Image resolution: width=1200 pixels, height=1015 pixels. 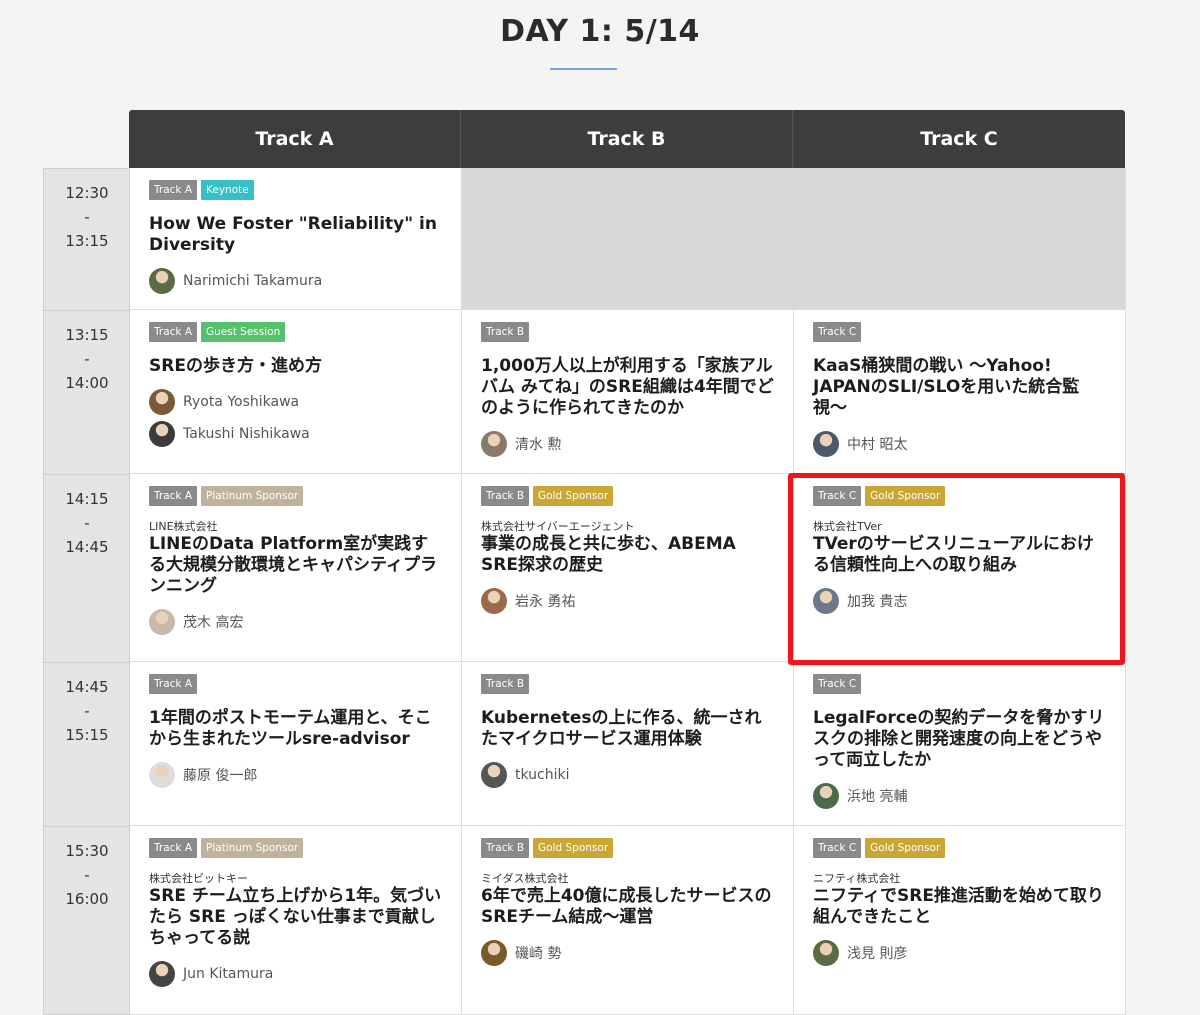 What do you see at coordinates (198, 878) in the screenshot?
I see `sponsor-company: 株式会社ビットキー` at bounding box center [198, 878].